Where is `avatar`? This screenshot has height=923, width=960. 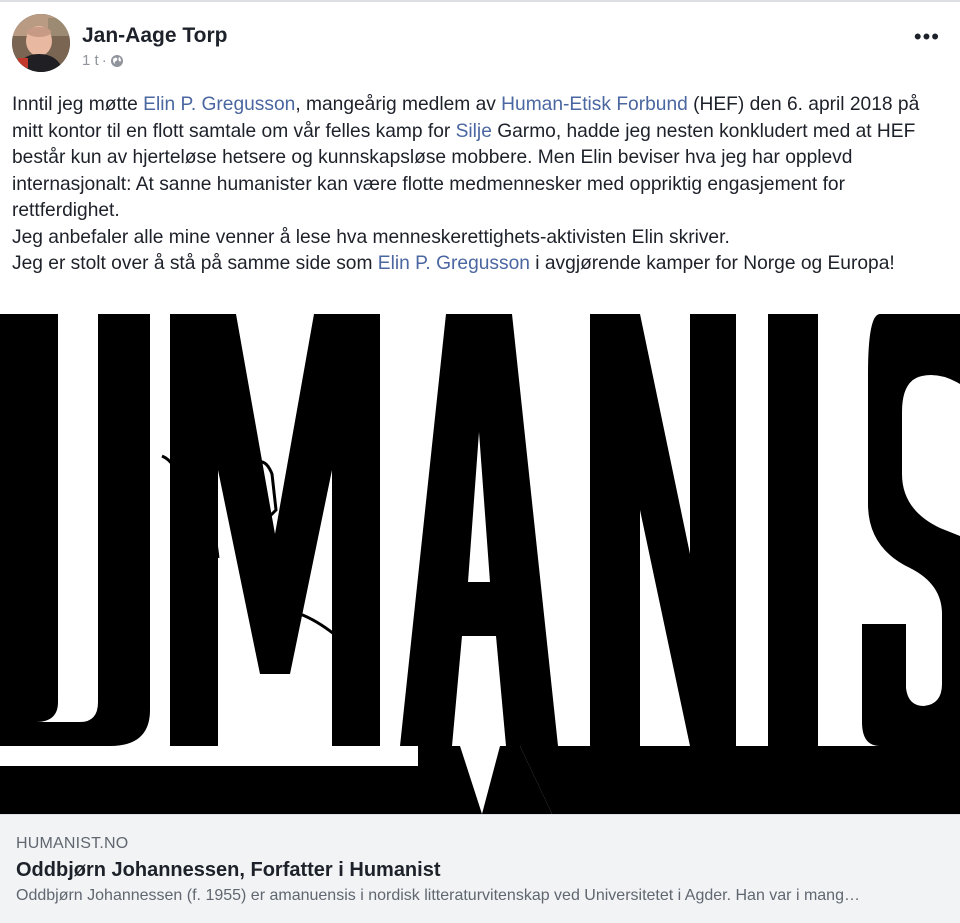
avatar is located at coordinates (41, 43).